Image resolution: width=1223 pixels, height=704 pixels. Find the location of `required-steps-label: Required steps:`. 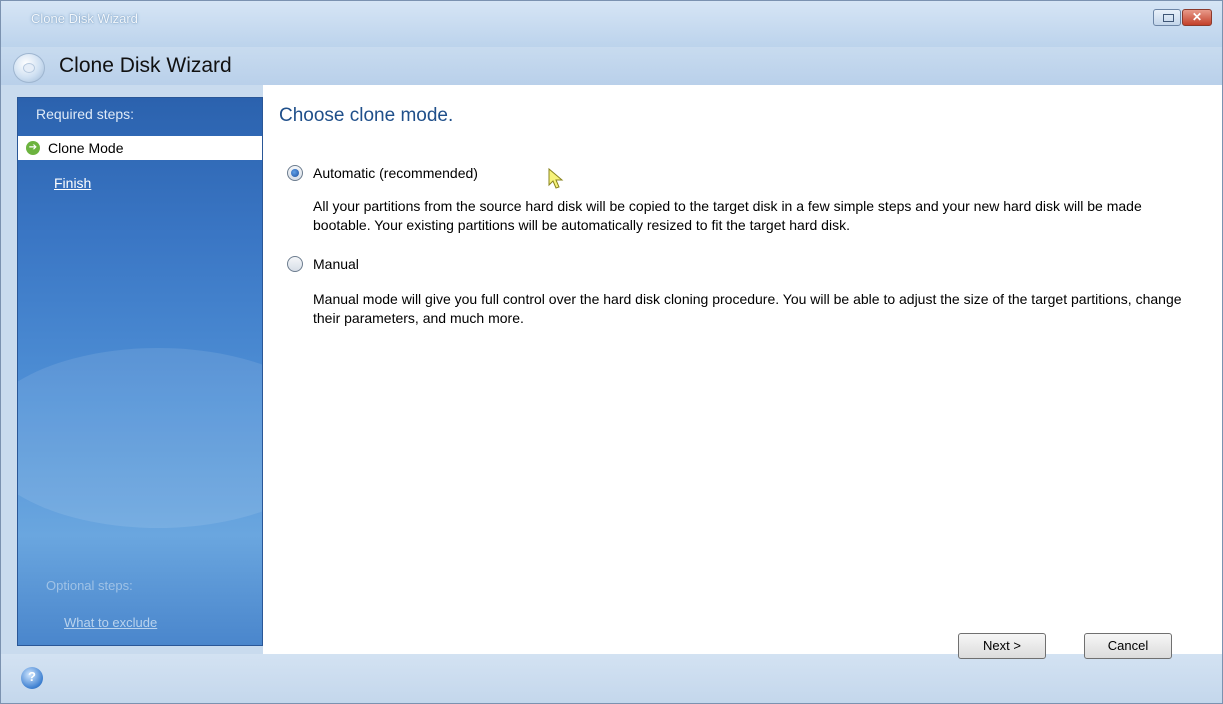

required-steps-label: Required steps: is located at coordinates (85, 114).